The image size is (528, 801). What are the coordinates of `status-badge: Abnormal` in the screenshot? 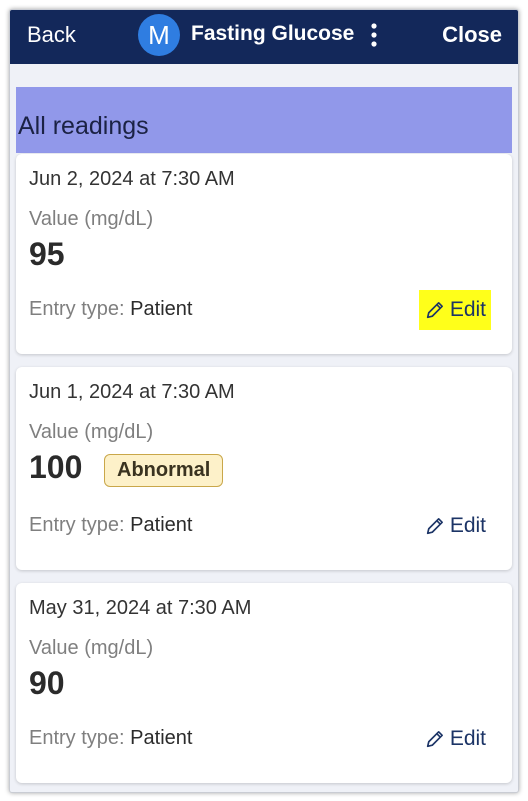 It's located at (164, 470).